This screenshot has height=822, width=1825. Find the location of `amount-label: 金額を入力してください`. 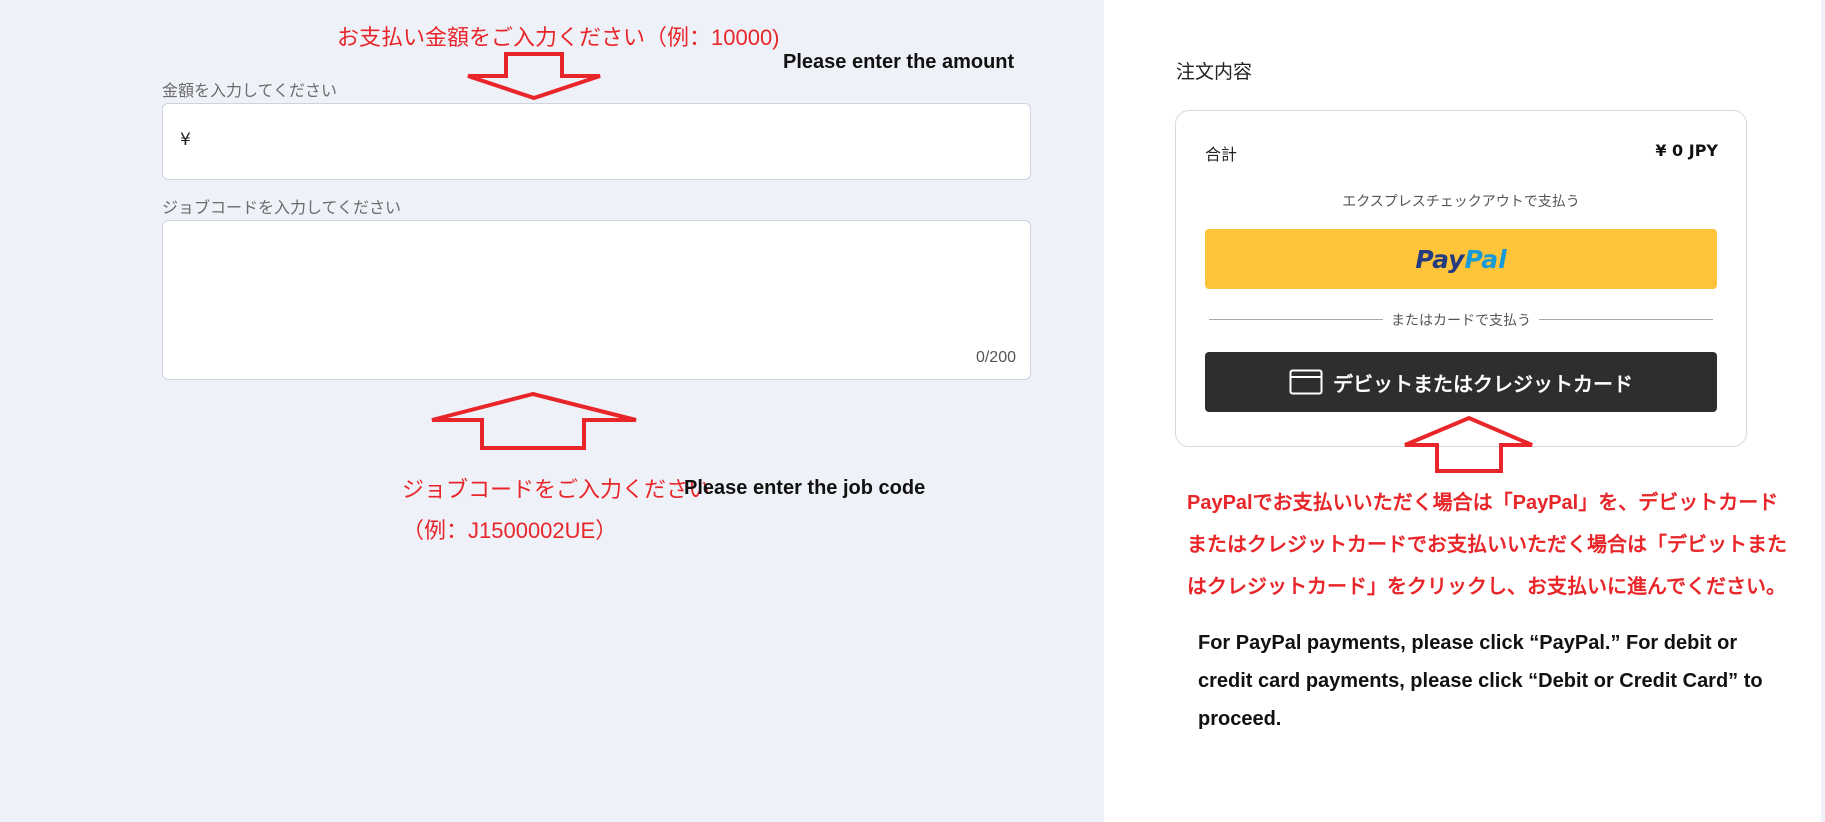

amount-label: 金額を入力してください is located at coordinates (250, 91).